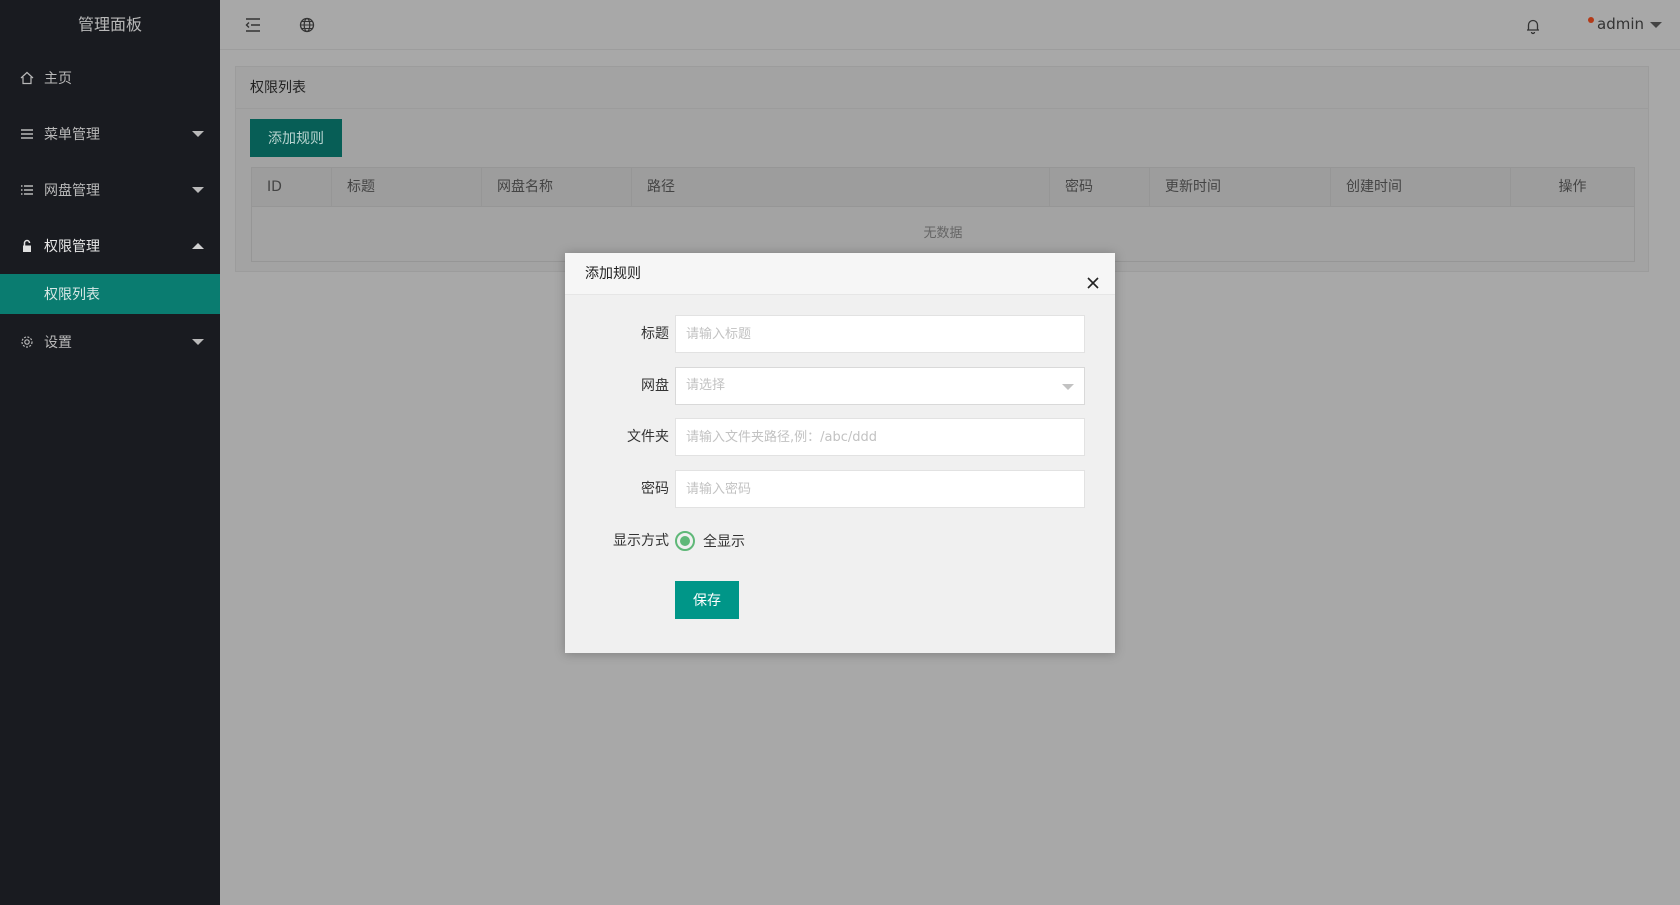  Describe the element at coordinates (655, 386) in the screenshot. I see `field-label: 网盘` at that location.